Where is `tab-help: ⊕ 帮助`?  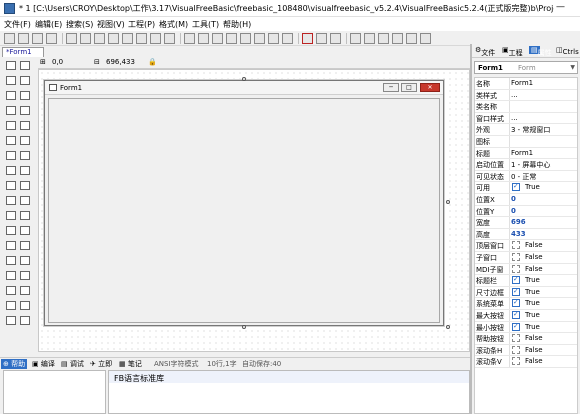 tab-help: ⊕ 帮助 is located at coordinates (14, 364).